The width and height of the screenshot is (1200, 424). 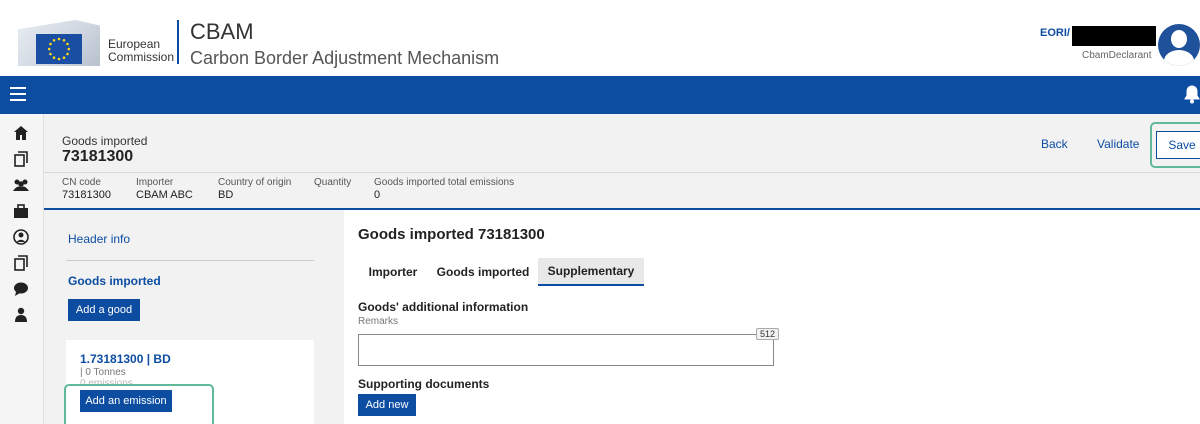 What do you see at coordinates (451, 234) in the screenshot?
I see `page-title: Goods imported 73181300` at bounding box center [451, 234].